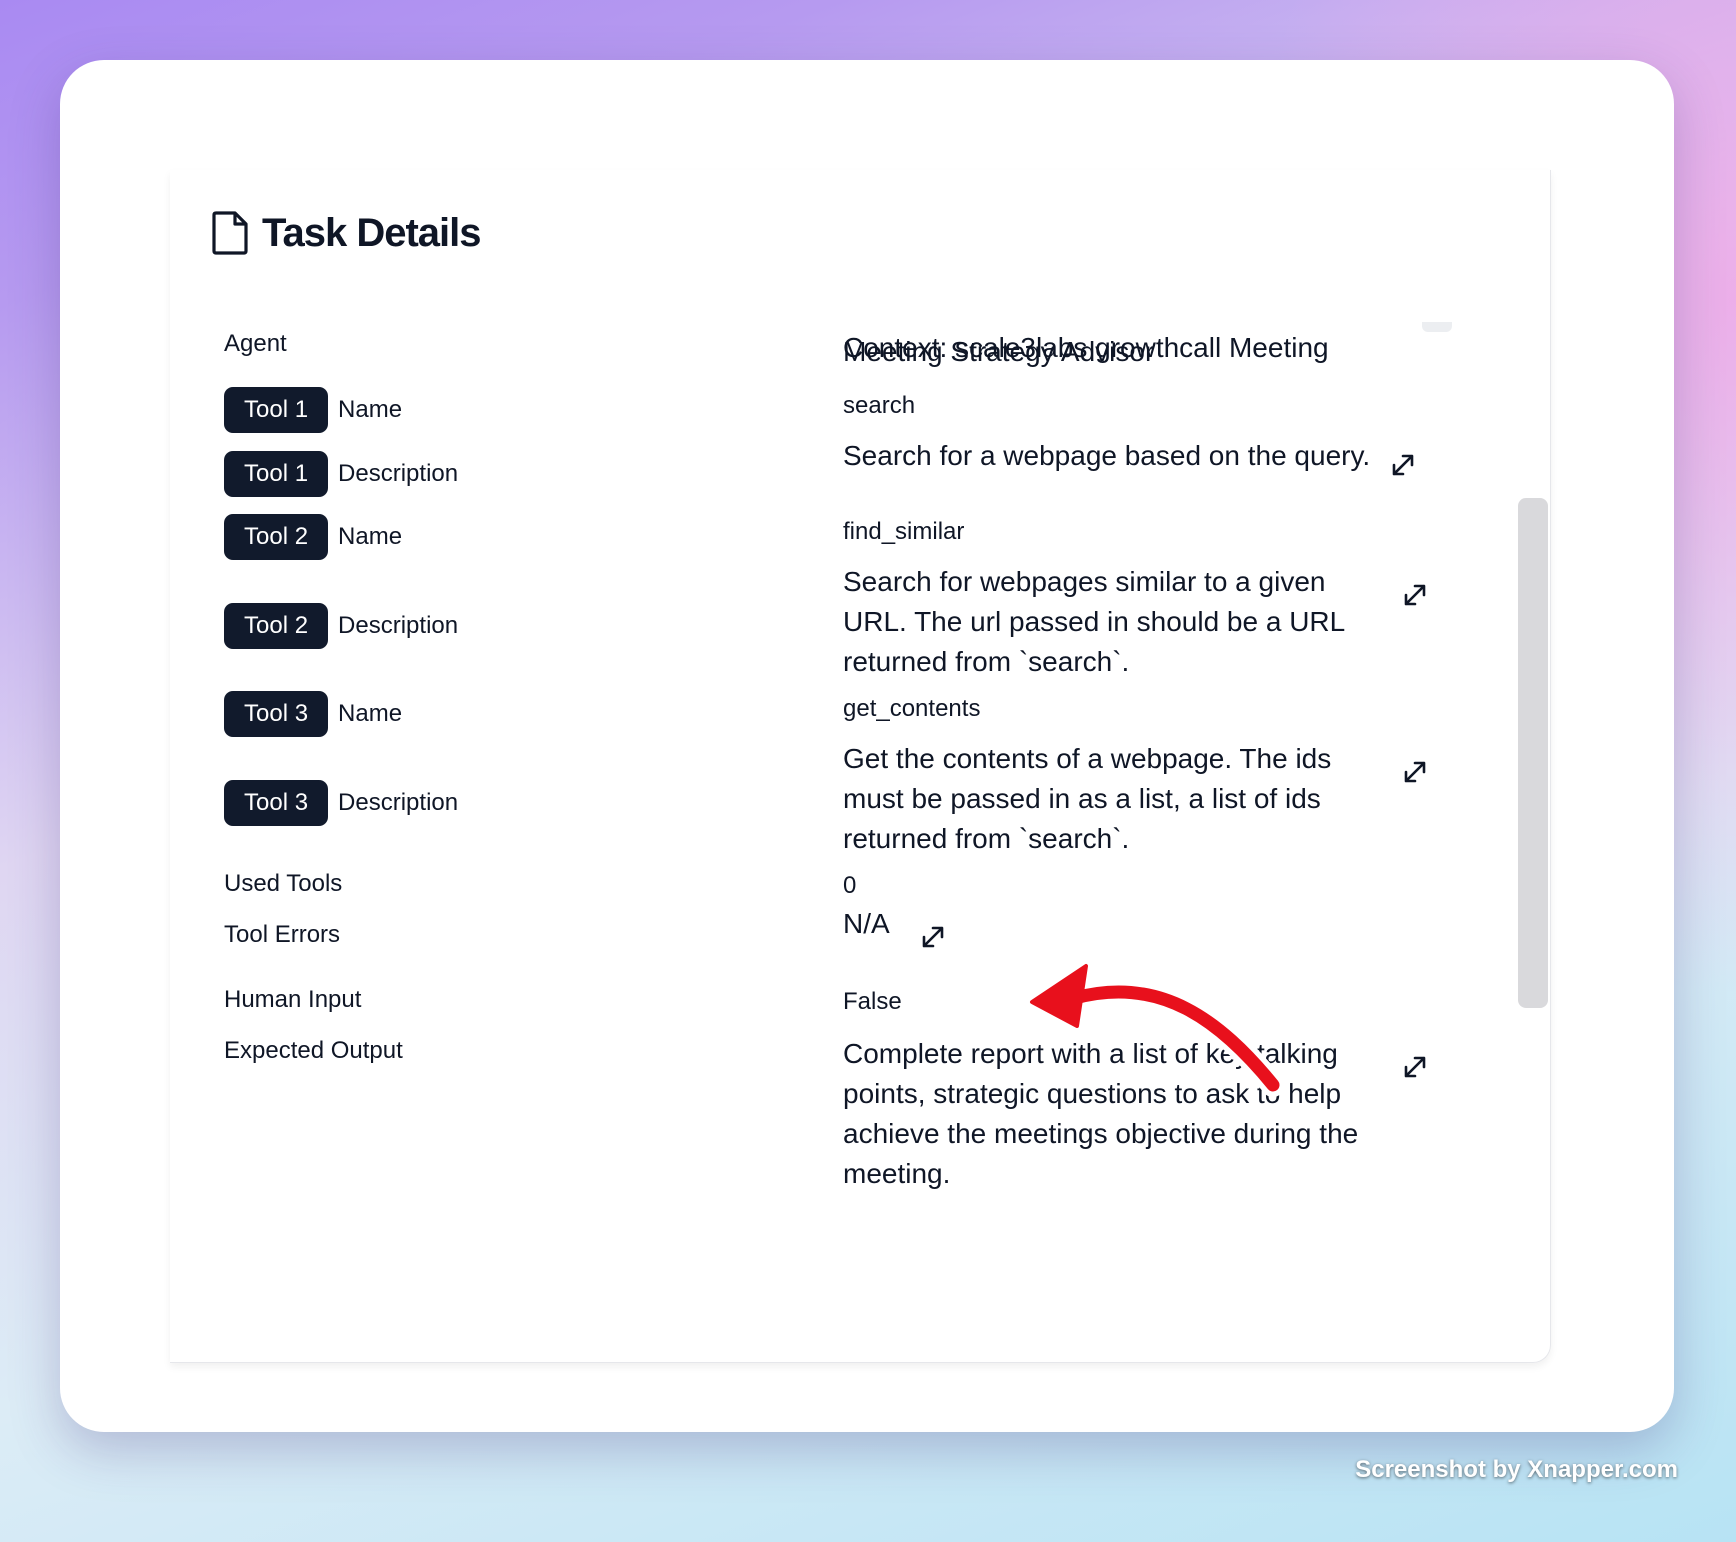 The image size is (1736, 1542). I want to click on label-tool3-description: Tool 3 Description, so click(341, 803).